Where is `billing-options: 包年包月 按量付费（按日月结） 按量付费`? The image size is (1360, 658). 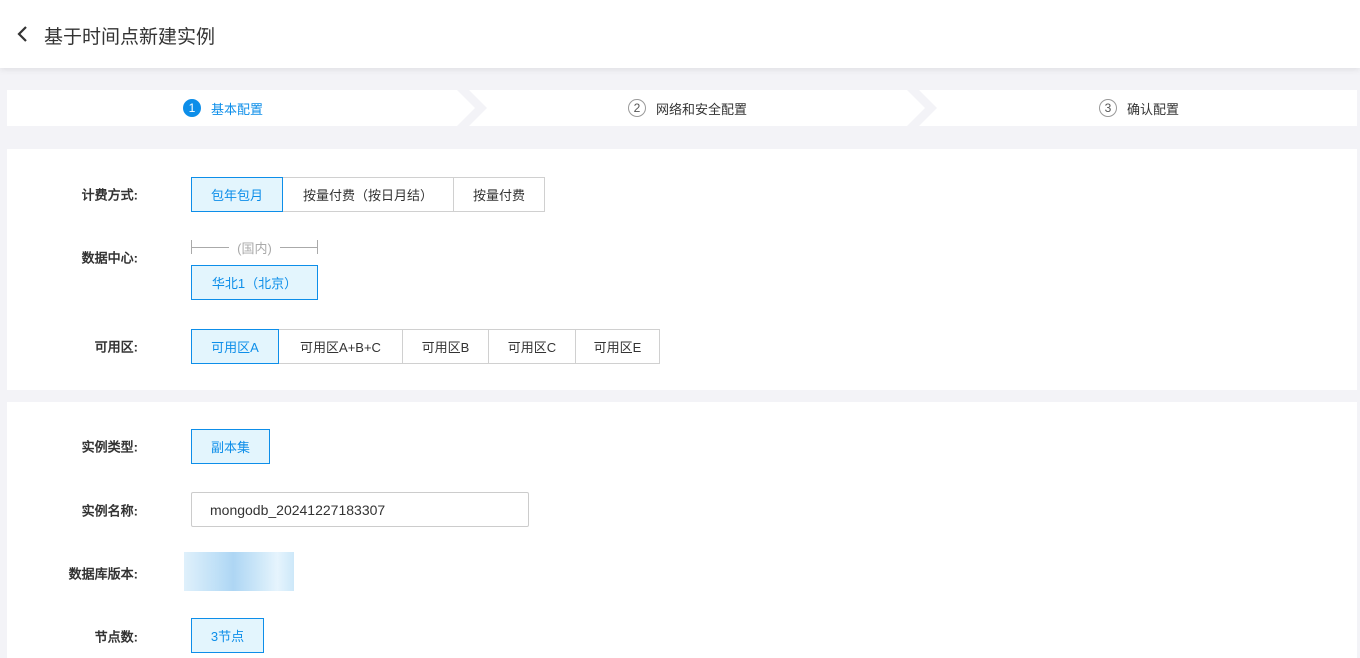
billing-options: 包年包月 按量付费（按日月结） 按量付费 is located at coordinates (368, 194).